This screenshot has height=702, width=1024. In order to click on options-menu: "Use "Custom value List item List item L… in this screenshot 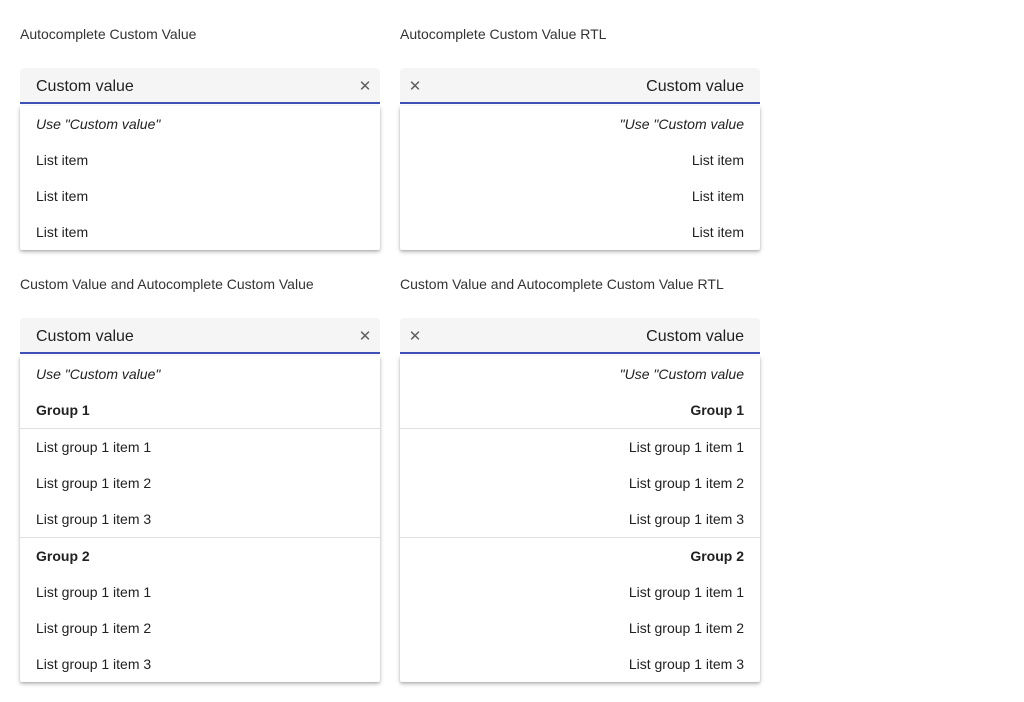, I will do `click(580, 178)`.